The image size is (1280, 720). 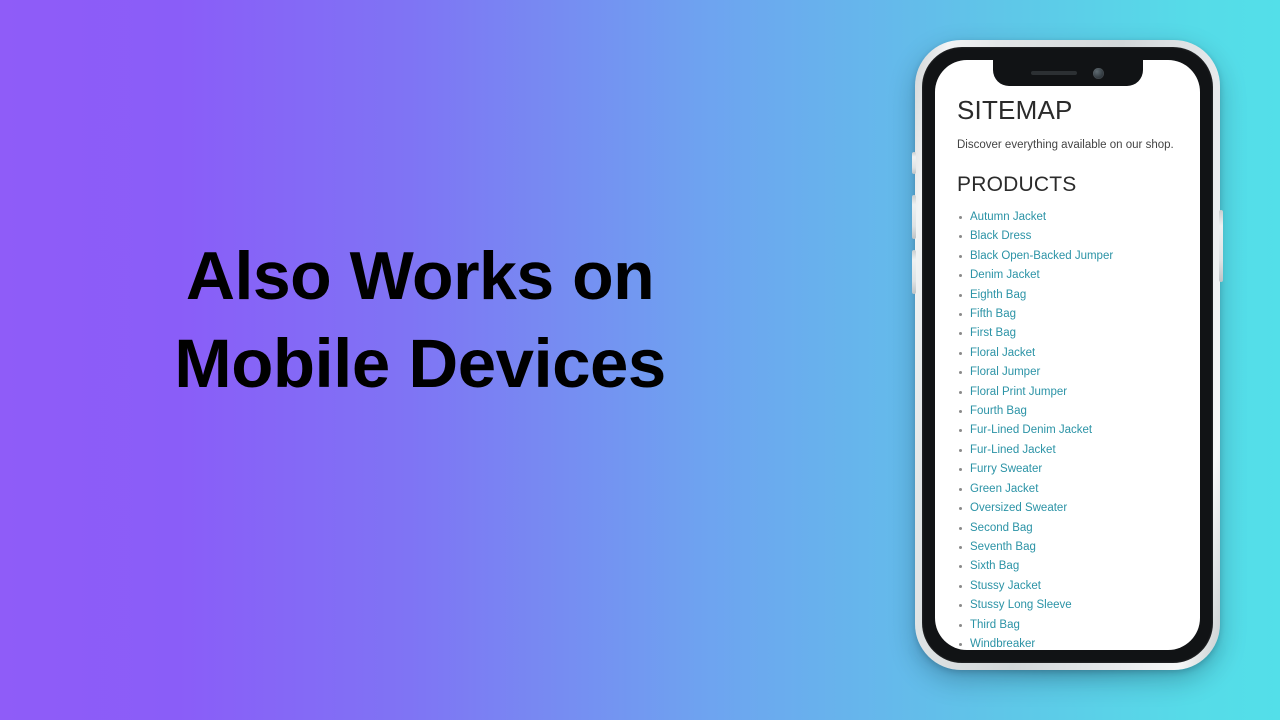 I want to click on product-link: Fur-Lined Denim Jacket, so click(x=1031, y=430).